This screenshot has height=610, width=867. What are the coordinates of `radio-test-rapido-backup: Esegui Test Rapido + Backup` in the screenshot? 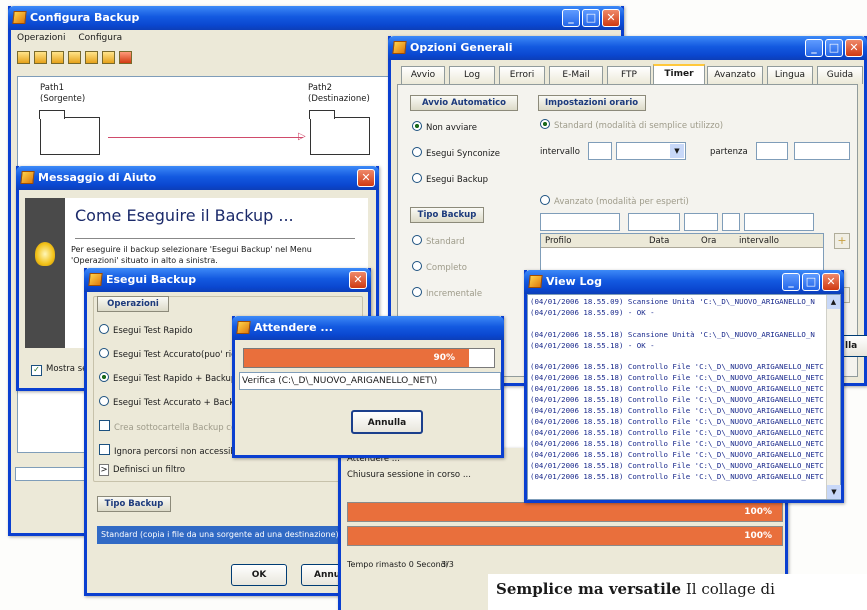 It's located at (167, 378).